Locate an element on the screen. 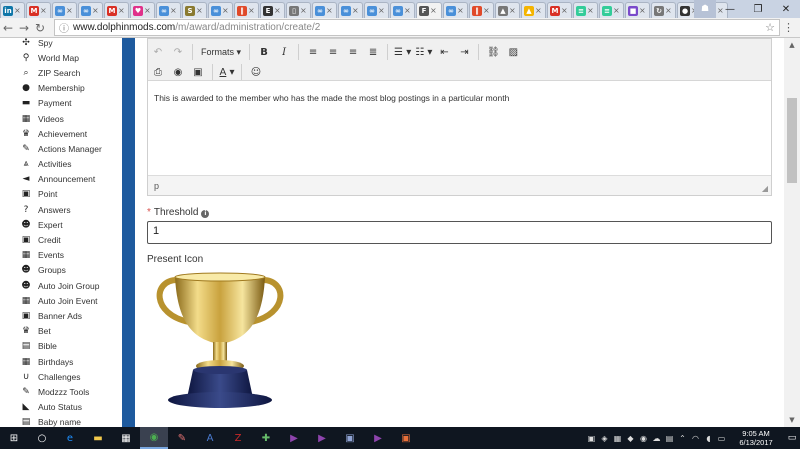 Image resolution: width=800 pixels, height=449 pixels. translate-icon: A is located at coordinates (210, 438).